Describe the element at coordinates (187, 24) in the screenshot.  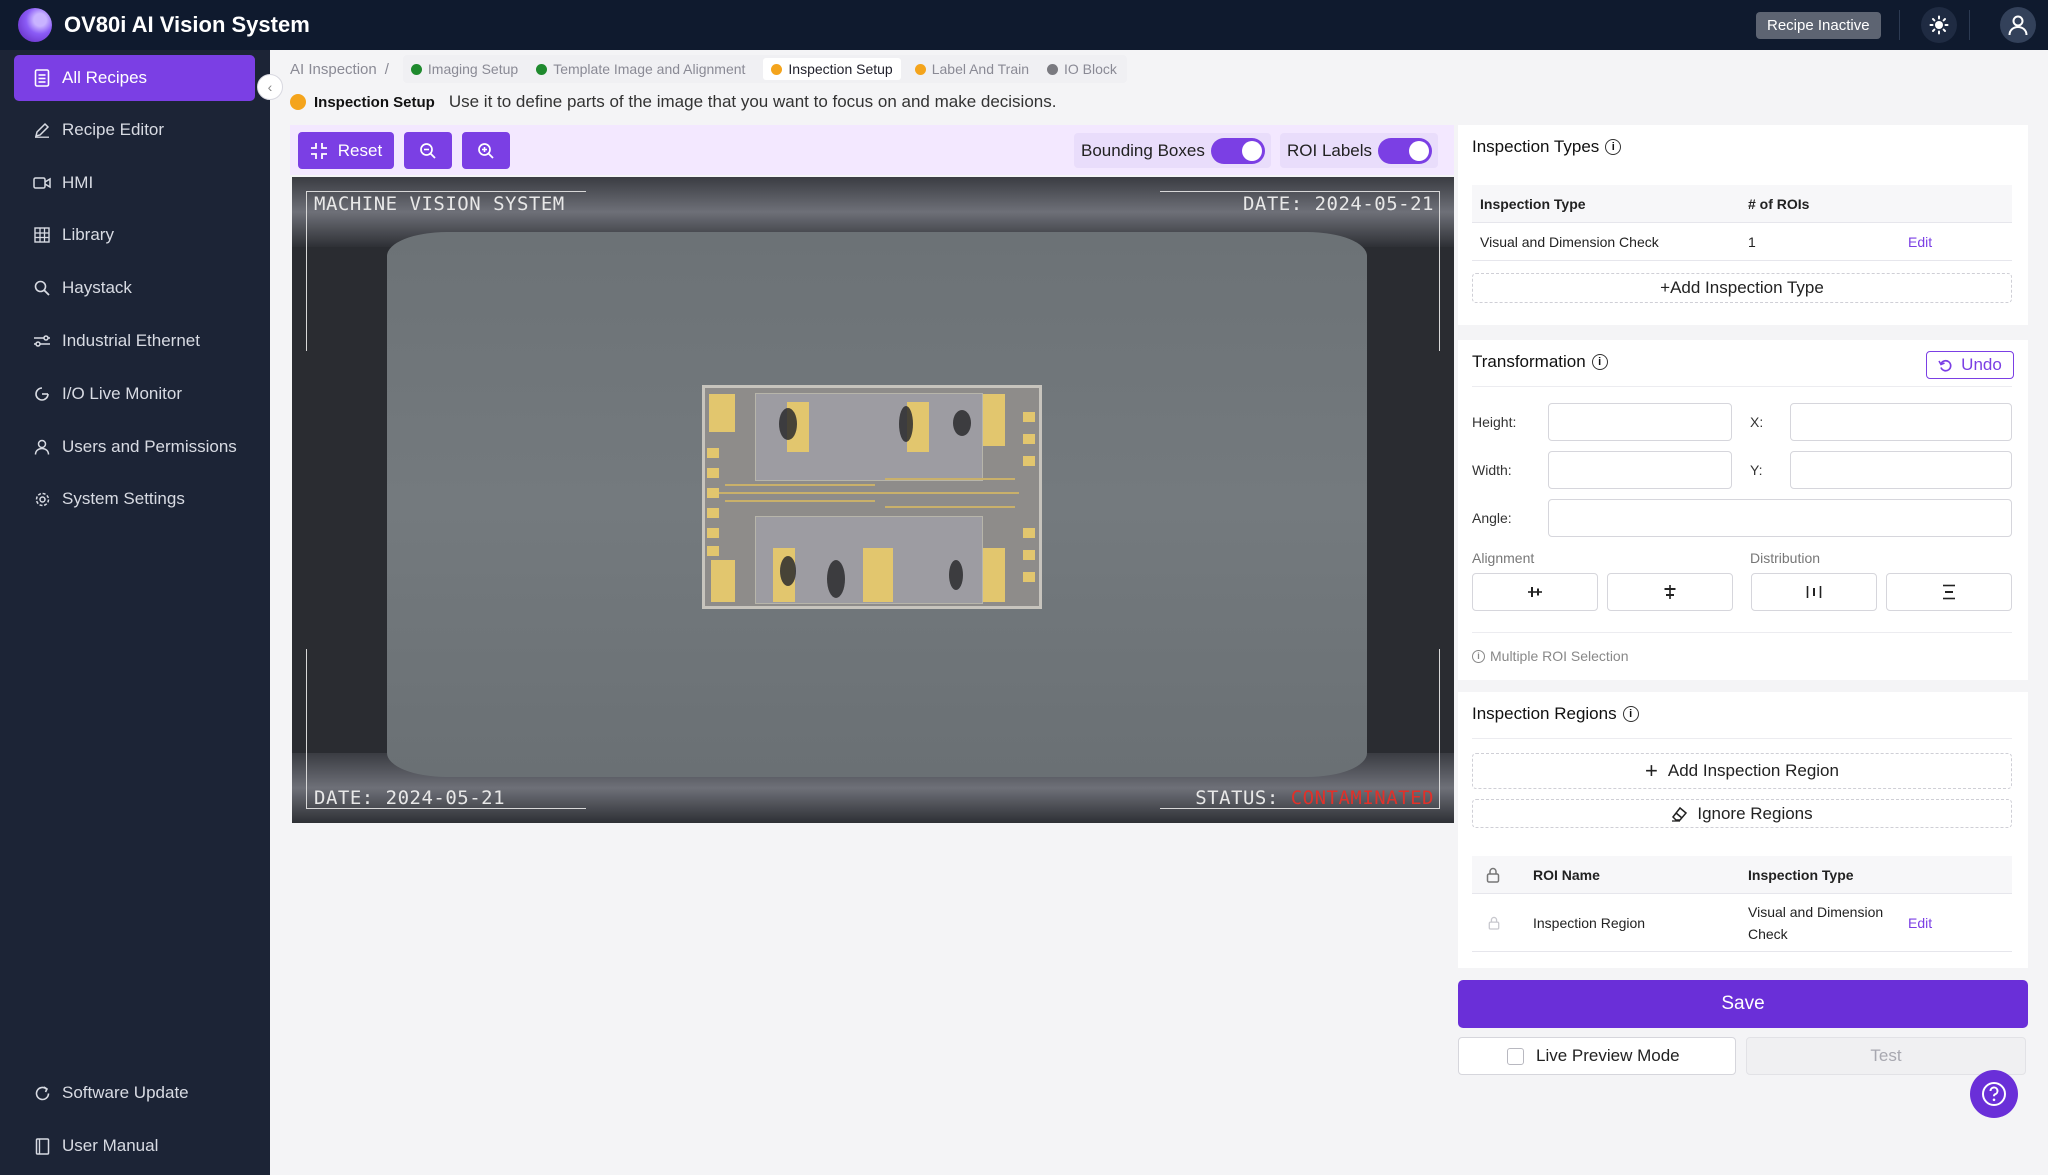
I see `app-title: OV80i AI Vision System` at that location.